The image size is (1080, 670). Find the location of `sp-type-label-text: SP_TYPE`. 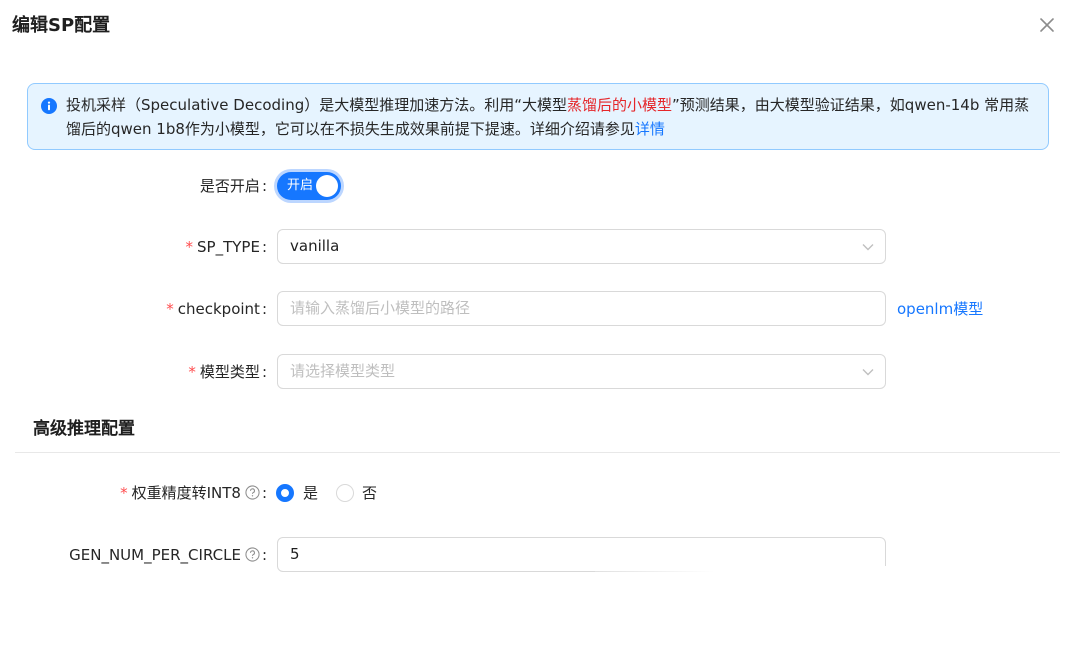

sp-type-label-text: SP_TYPE is located at coordinates (228, 247).